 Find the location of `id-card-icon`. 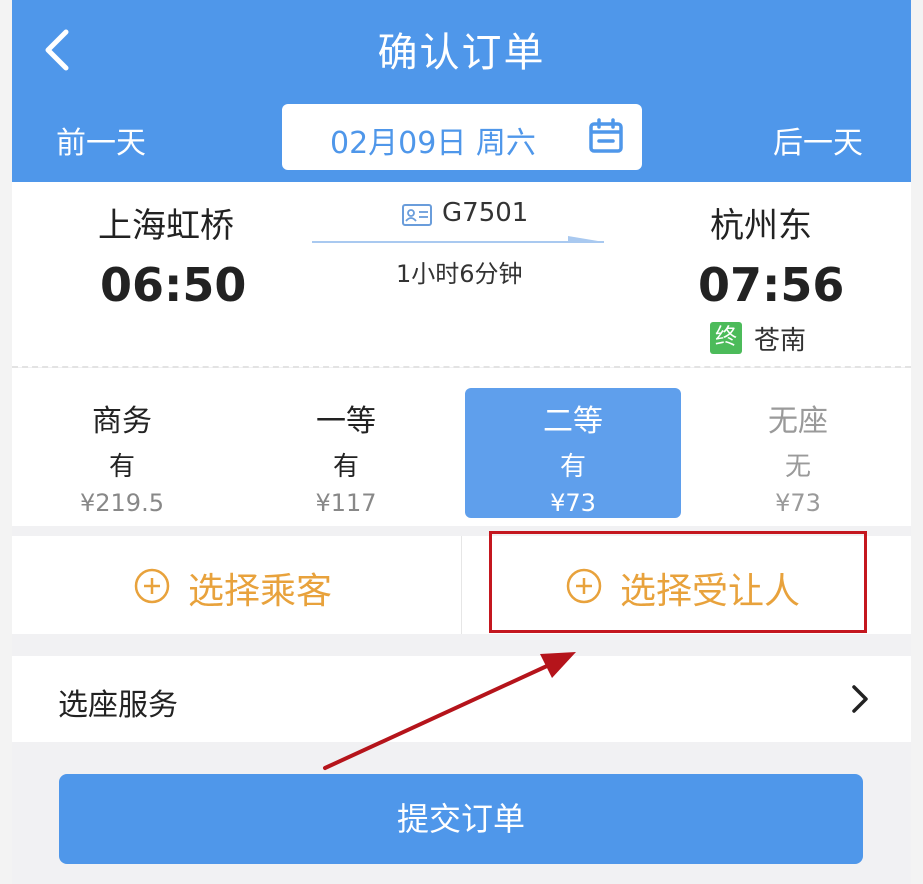

id-card-icon is located at coordinates (417, 215).